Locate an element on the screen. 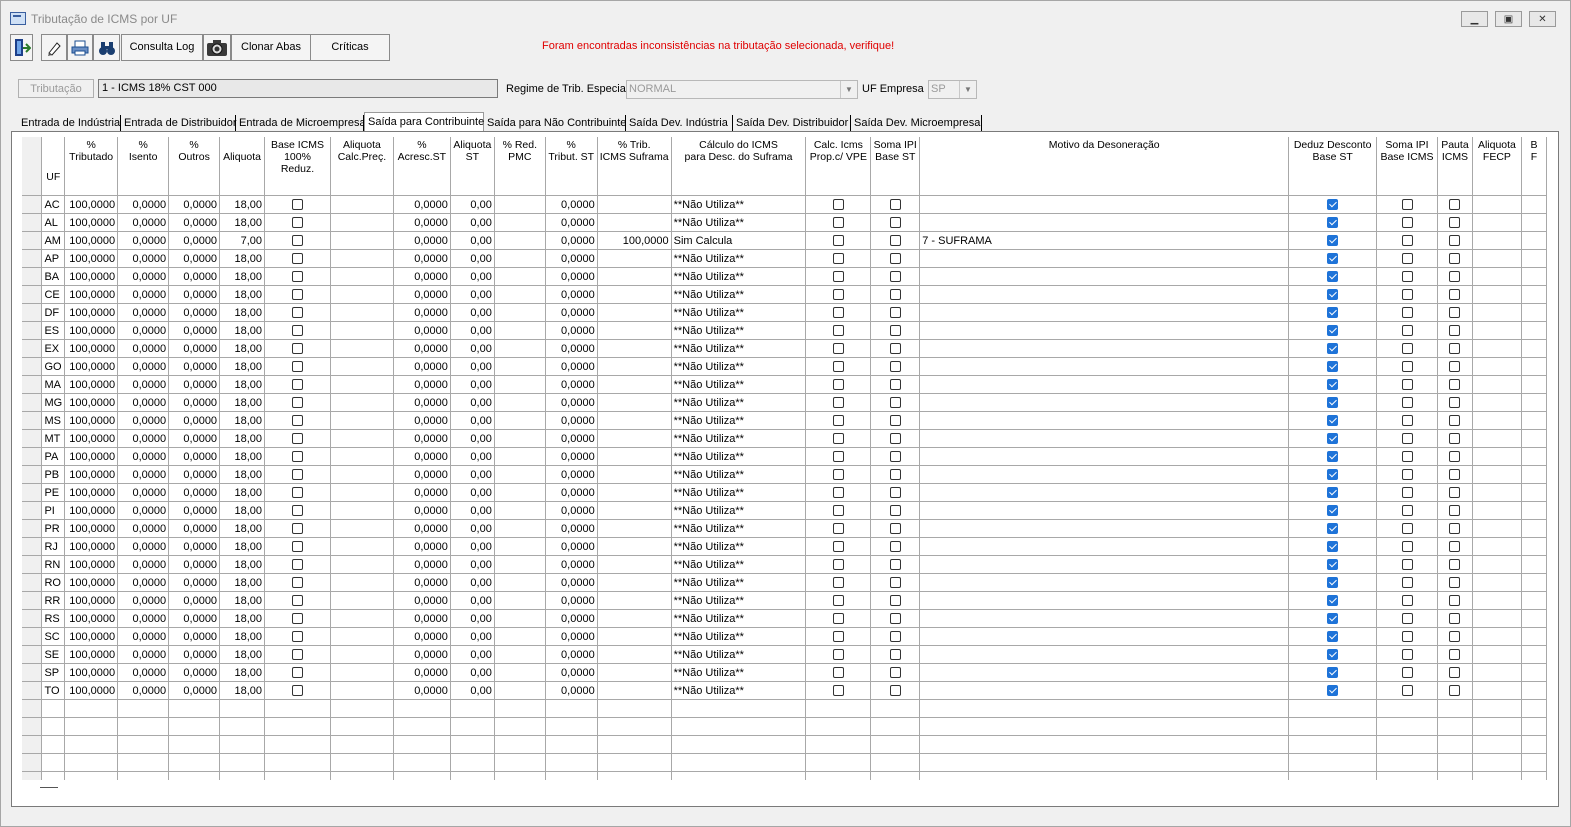  calc-icms-prop-vpe-checkbox is located at coordinates (838, 385).